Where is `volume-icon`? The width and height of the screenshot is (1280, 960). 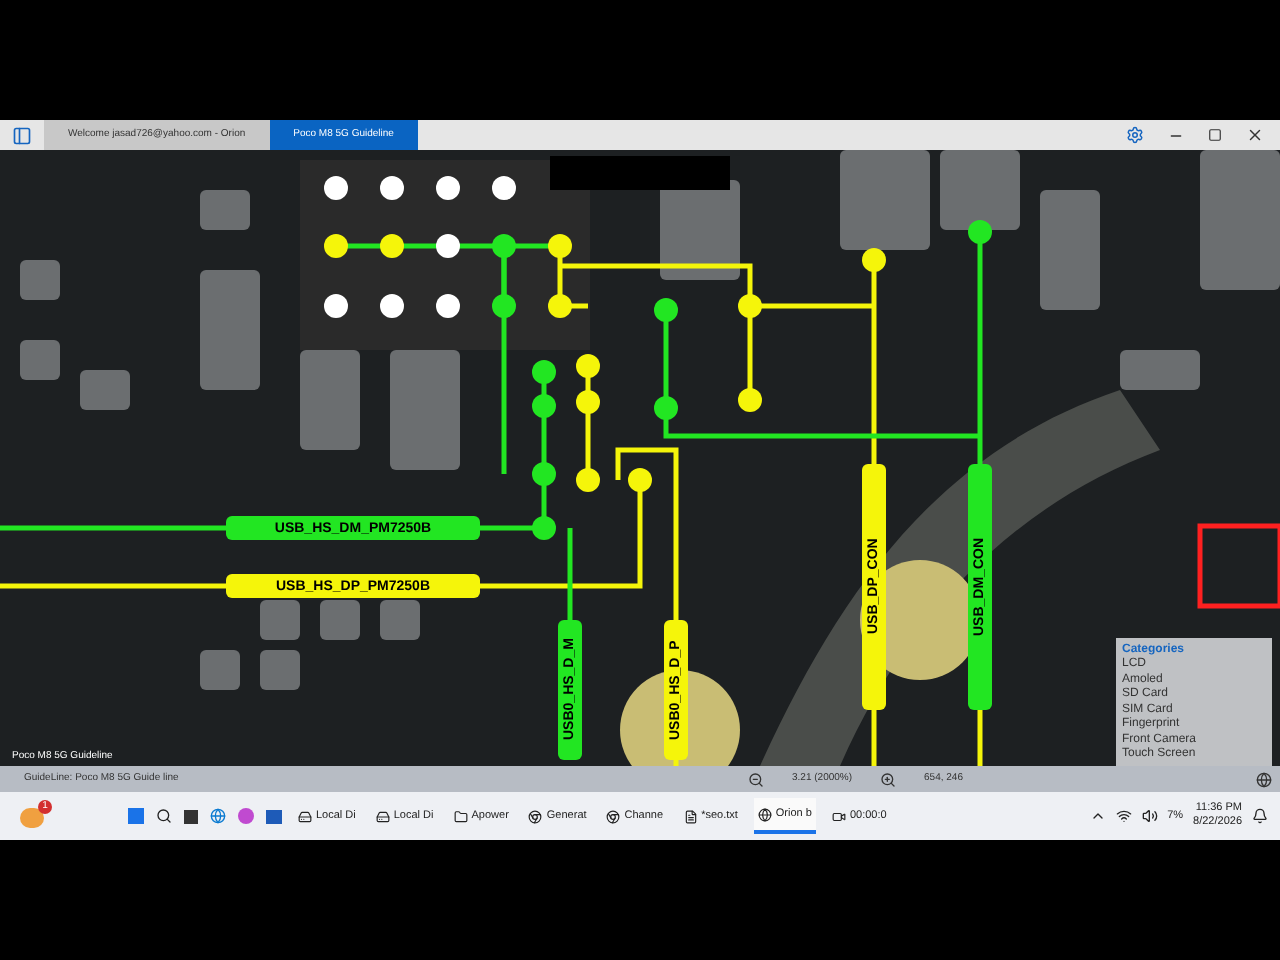
volume-icon is located at coordinates (1149, 816).